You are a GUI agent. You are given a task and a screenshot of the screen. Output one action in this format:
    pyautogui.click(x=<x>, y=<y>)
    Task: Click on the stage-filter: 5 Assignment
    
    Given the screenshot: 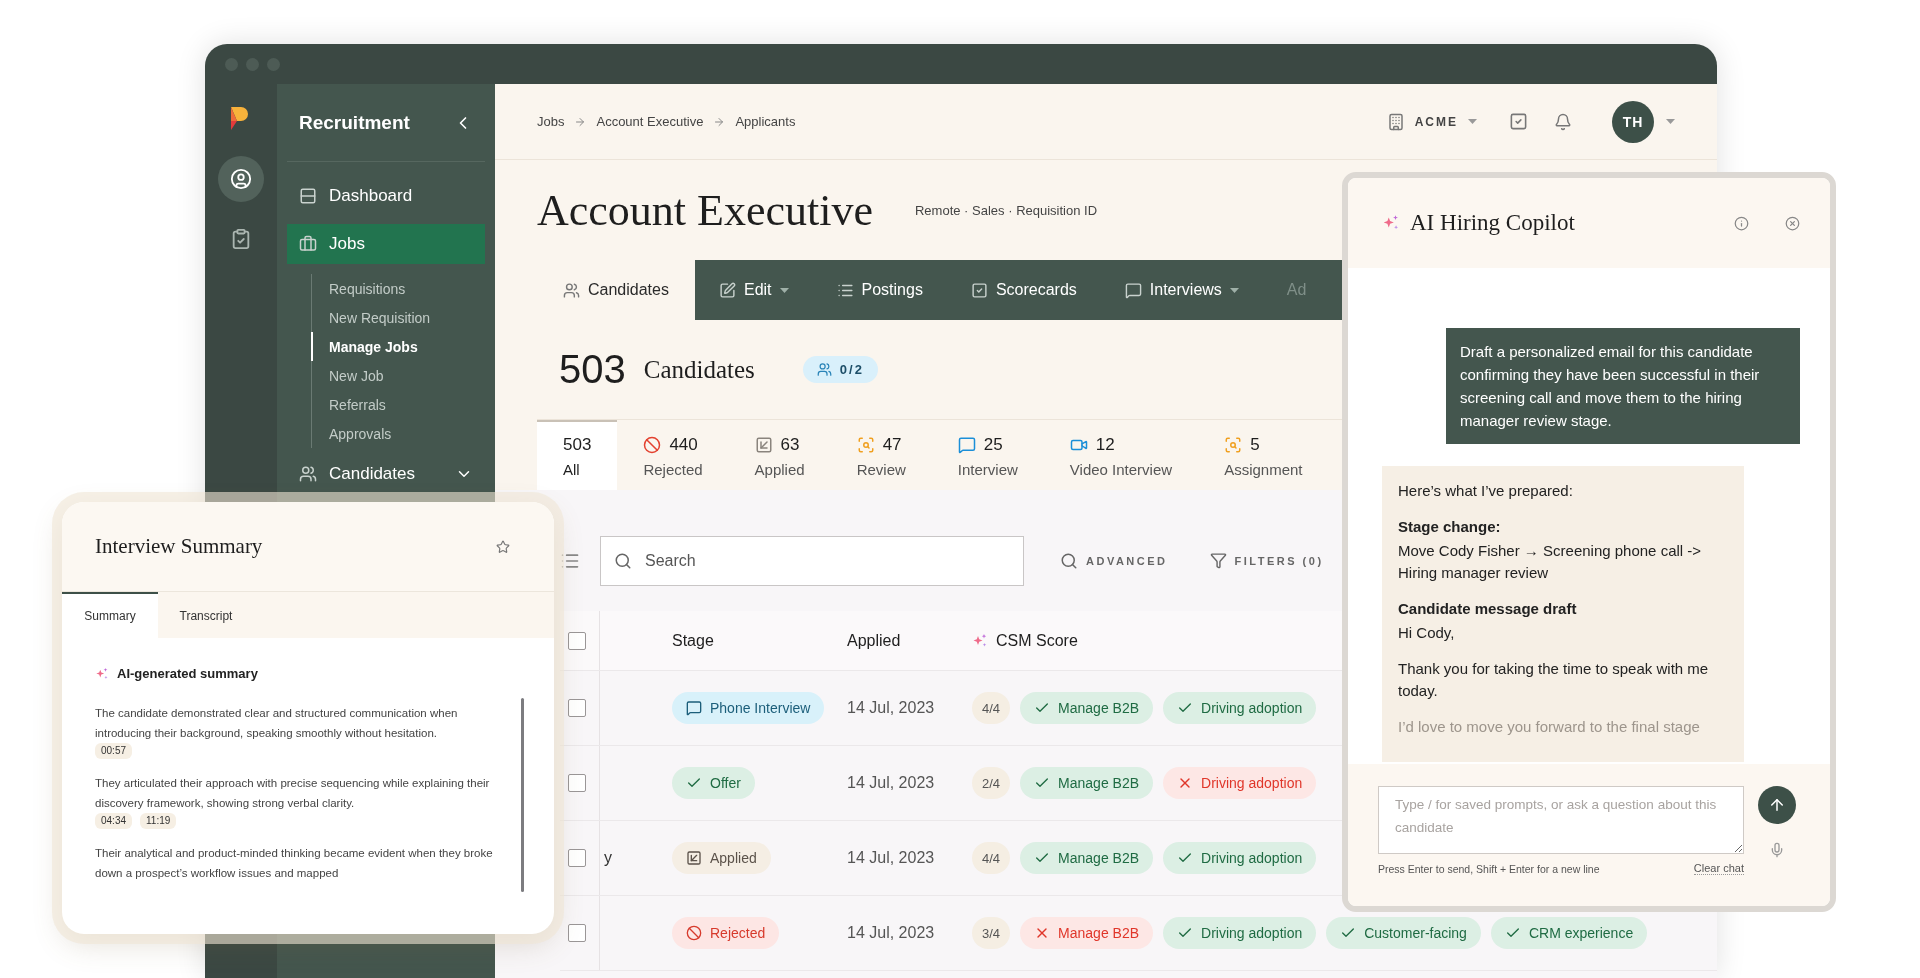 What is the action you would take?
    pyautogui.click(x=1263, y=455)
    